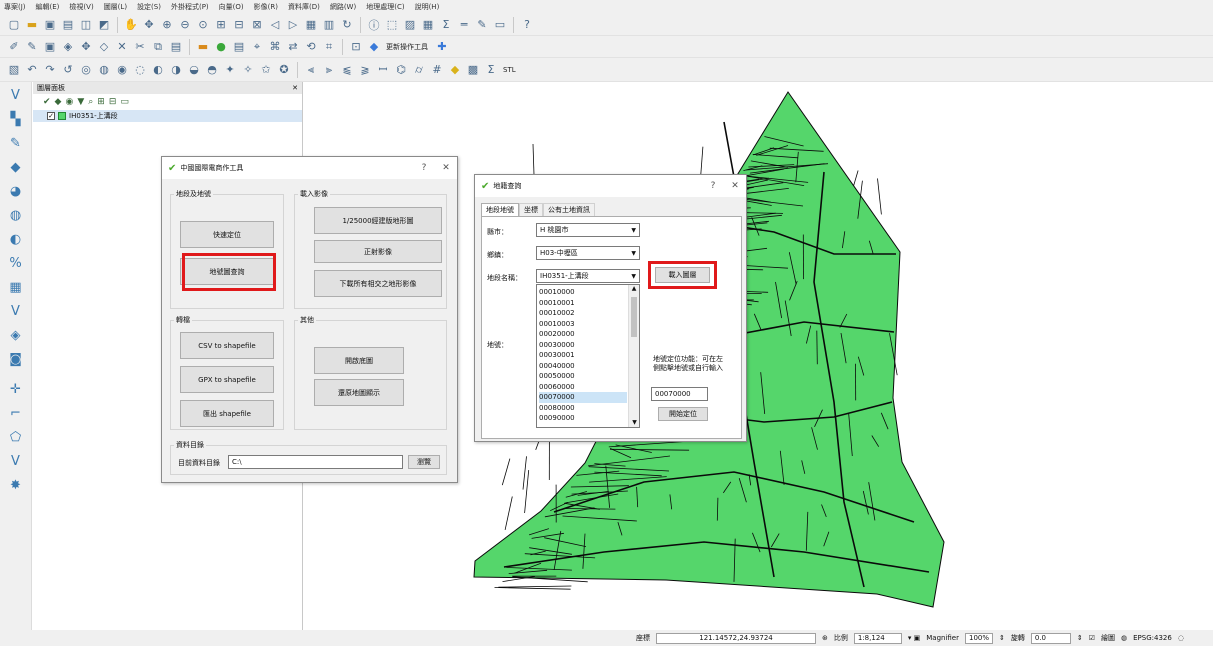  I want to click on merge-icon: ✧, so click(248, 70).